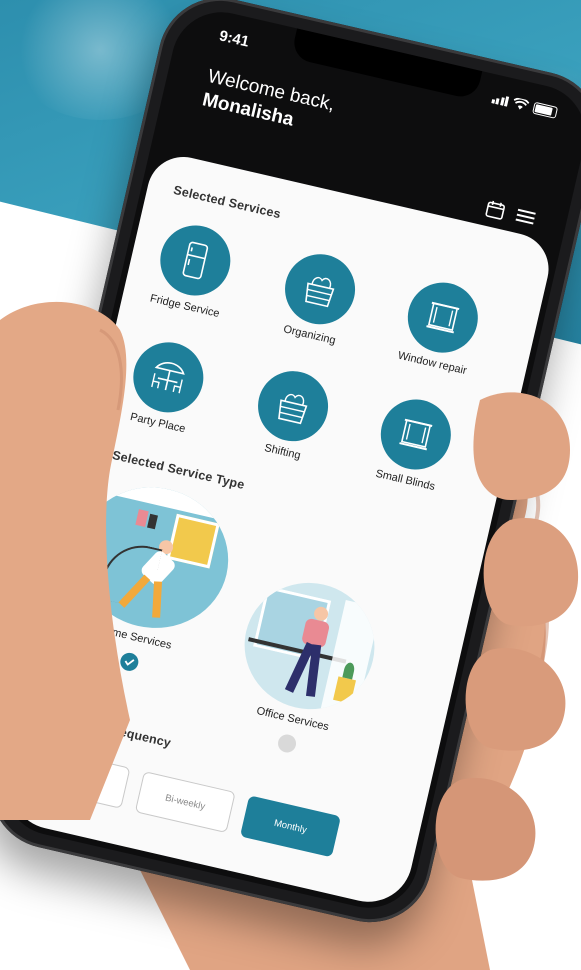  What do you see at coordinates (442, 317) in the screenshot?
I see `window-icon` at bounding box center [442, 317].